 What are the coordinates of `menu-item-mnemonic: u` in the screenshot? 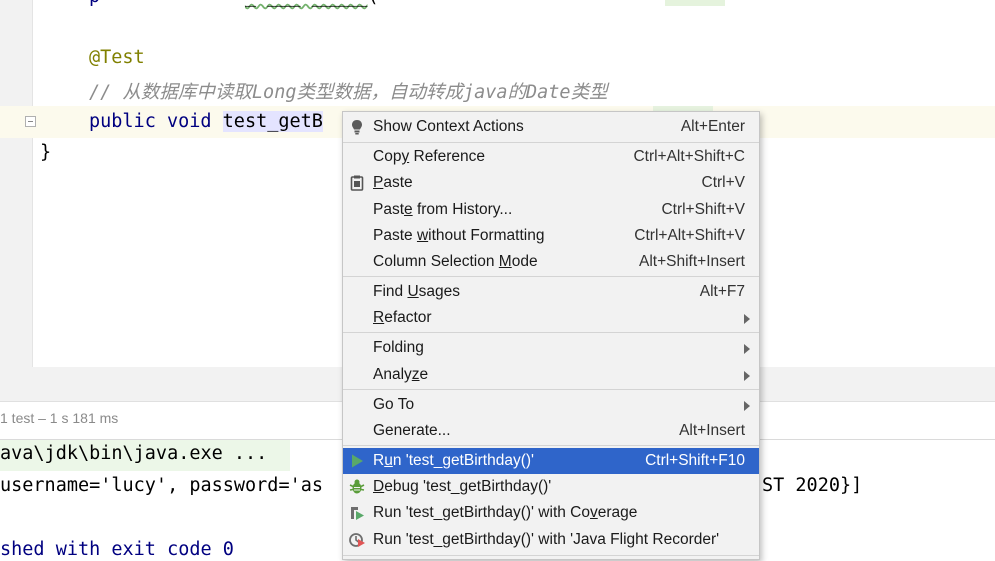 It's located at (388, 460).